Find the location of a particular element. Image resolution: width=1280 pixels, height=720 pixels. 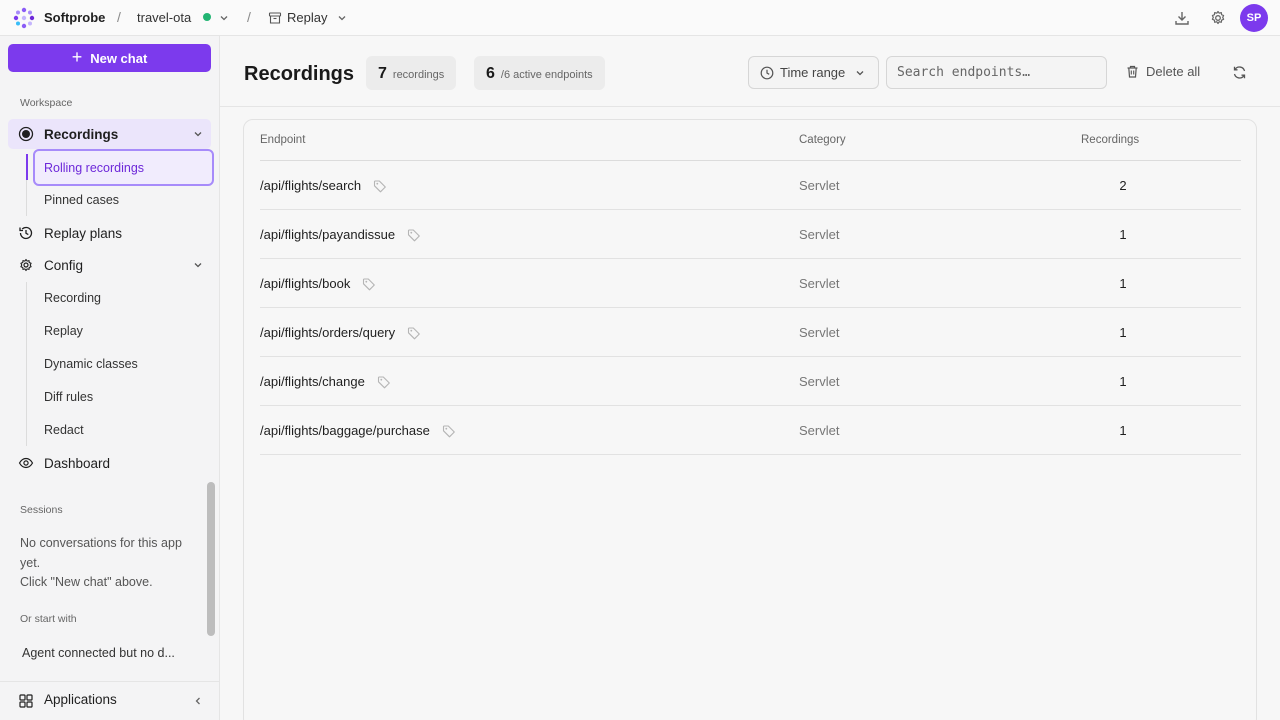

endpoint-cell: /api/flights/change is located at coordinates (312, 381).